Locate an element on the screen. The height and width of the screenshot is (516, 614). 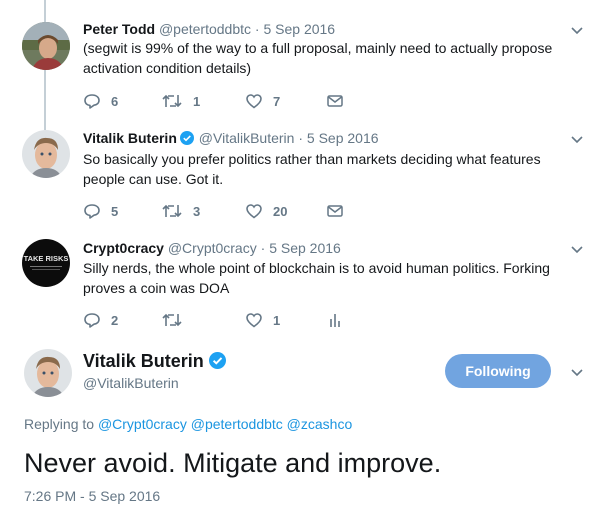
mention-link: @petertoddbtc is located at coordinates (237, 424).